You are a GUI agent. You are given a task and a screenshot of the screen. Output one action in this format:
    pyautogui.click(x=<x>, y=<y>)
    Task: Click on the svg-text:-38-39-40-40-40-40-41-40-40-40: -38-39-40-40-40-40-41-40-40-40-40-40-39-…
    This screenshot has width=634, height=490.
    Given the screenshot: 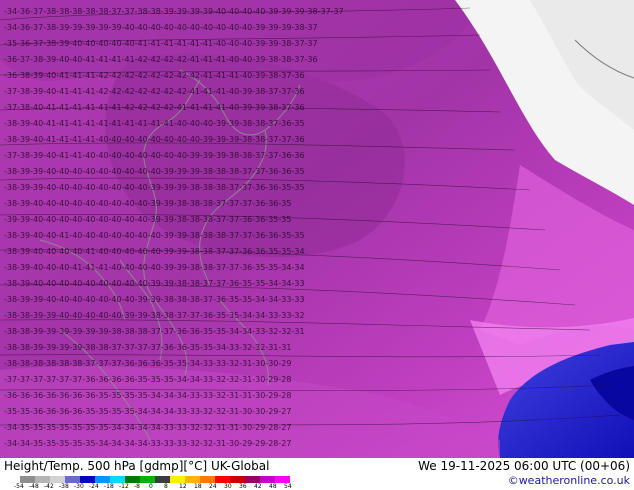 What is the action you would take?
    pyautogui.click(x=154, y=251)
    